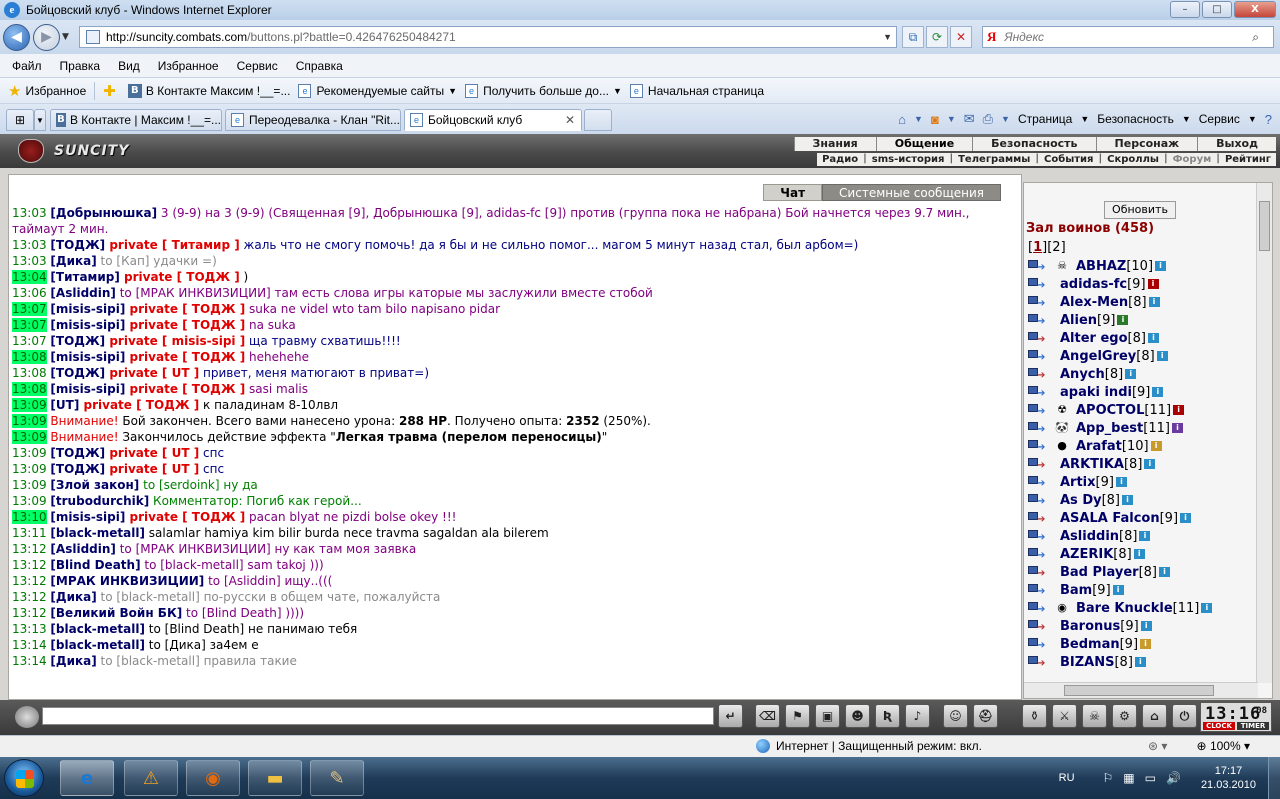 Image resolution: width=1280 pixels, height=799 pixels. I want to click on compatibility-view-icon: ⧉, so click(913, 37).